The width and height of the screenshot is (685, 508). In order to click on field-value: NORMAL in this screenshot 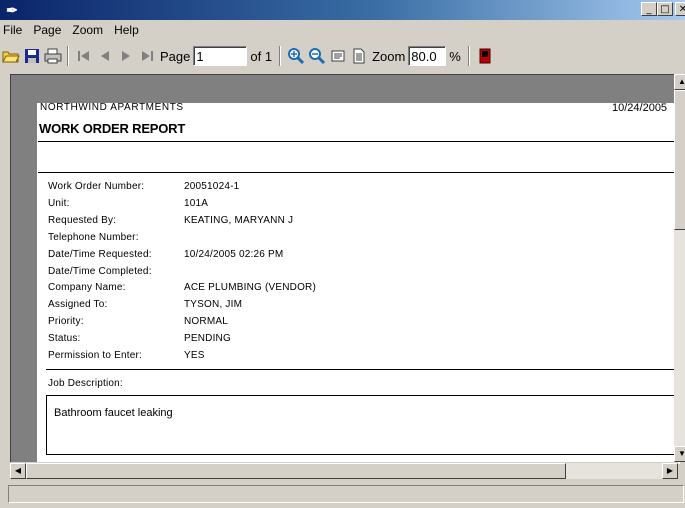, I will do `click(206, 321)`.